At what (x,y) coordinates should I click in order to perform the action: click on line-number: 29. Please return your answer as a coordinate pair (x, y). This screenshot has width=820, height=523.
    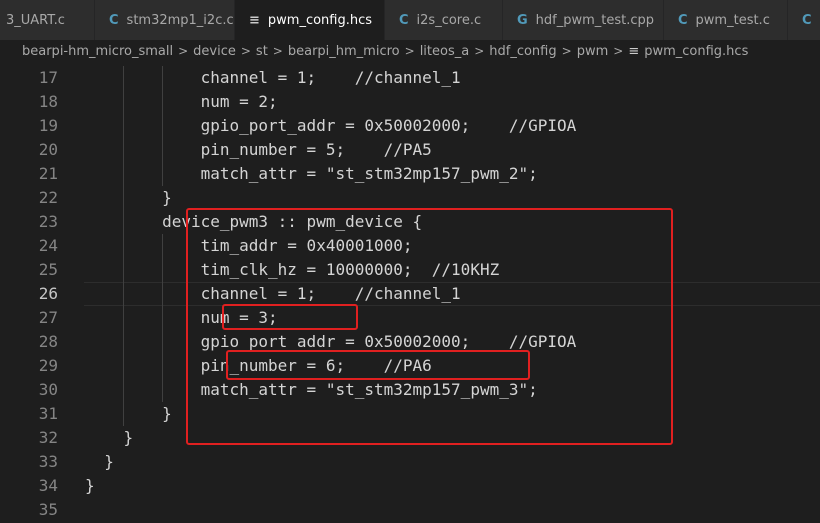
    Looking at the image, I should click on (48, 365).